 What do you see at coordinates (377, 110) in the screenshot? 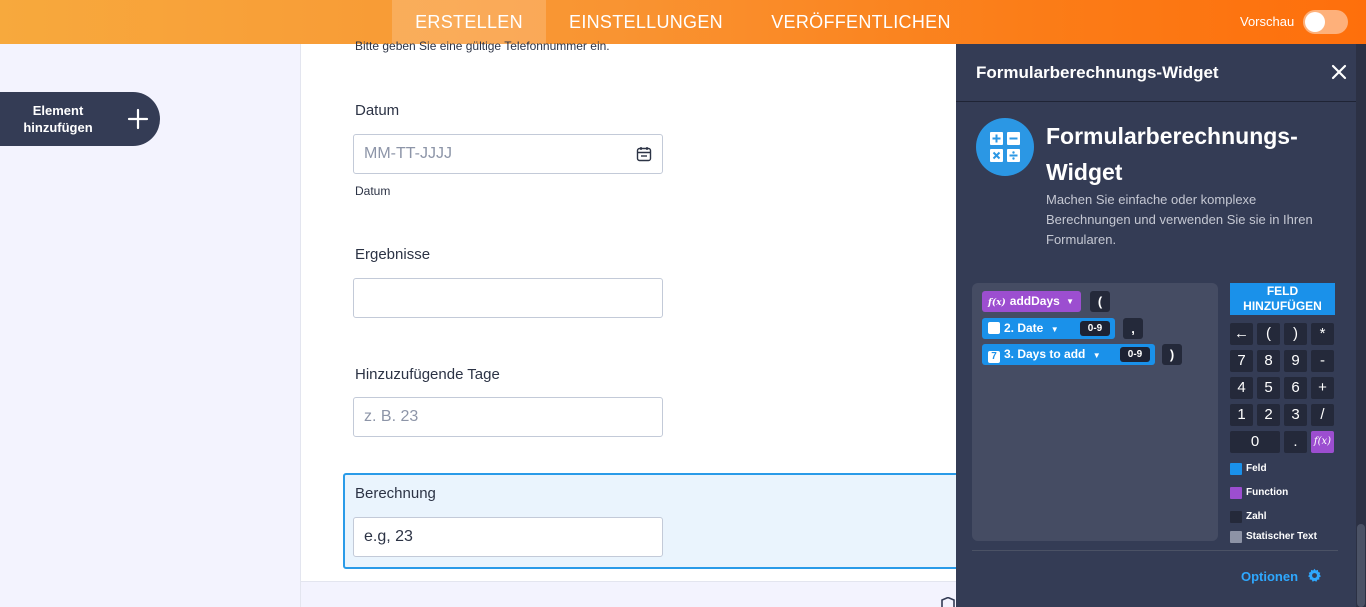
I see `datum-label: Datum` at bounding box center [377, 110].